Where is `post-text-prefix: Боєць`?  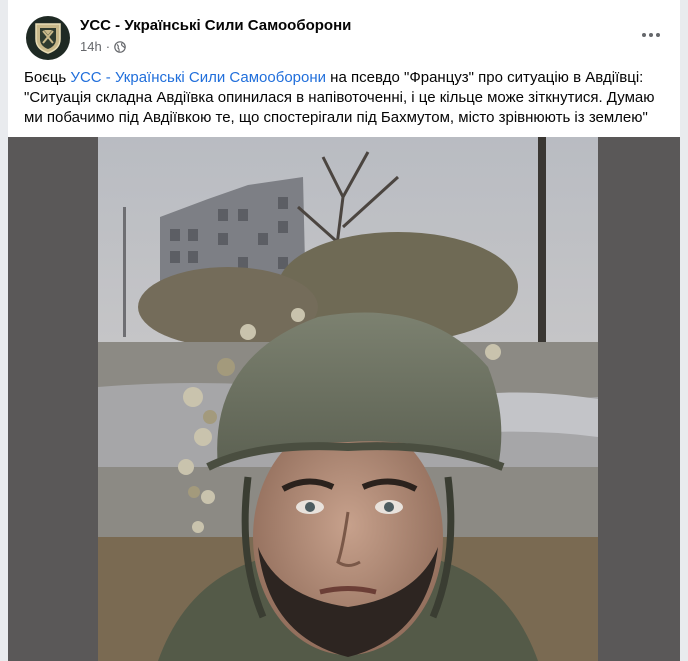
post-text-prefix: Боєць is located at coordinates (47, 77).